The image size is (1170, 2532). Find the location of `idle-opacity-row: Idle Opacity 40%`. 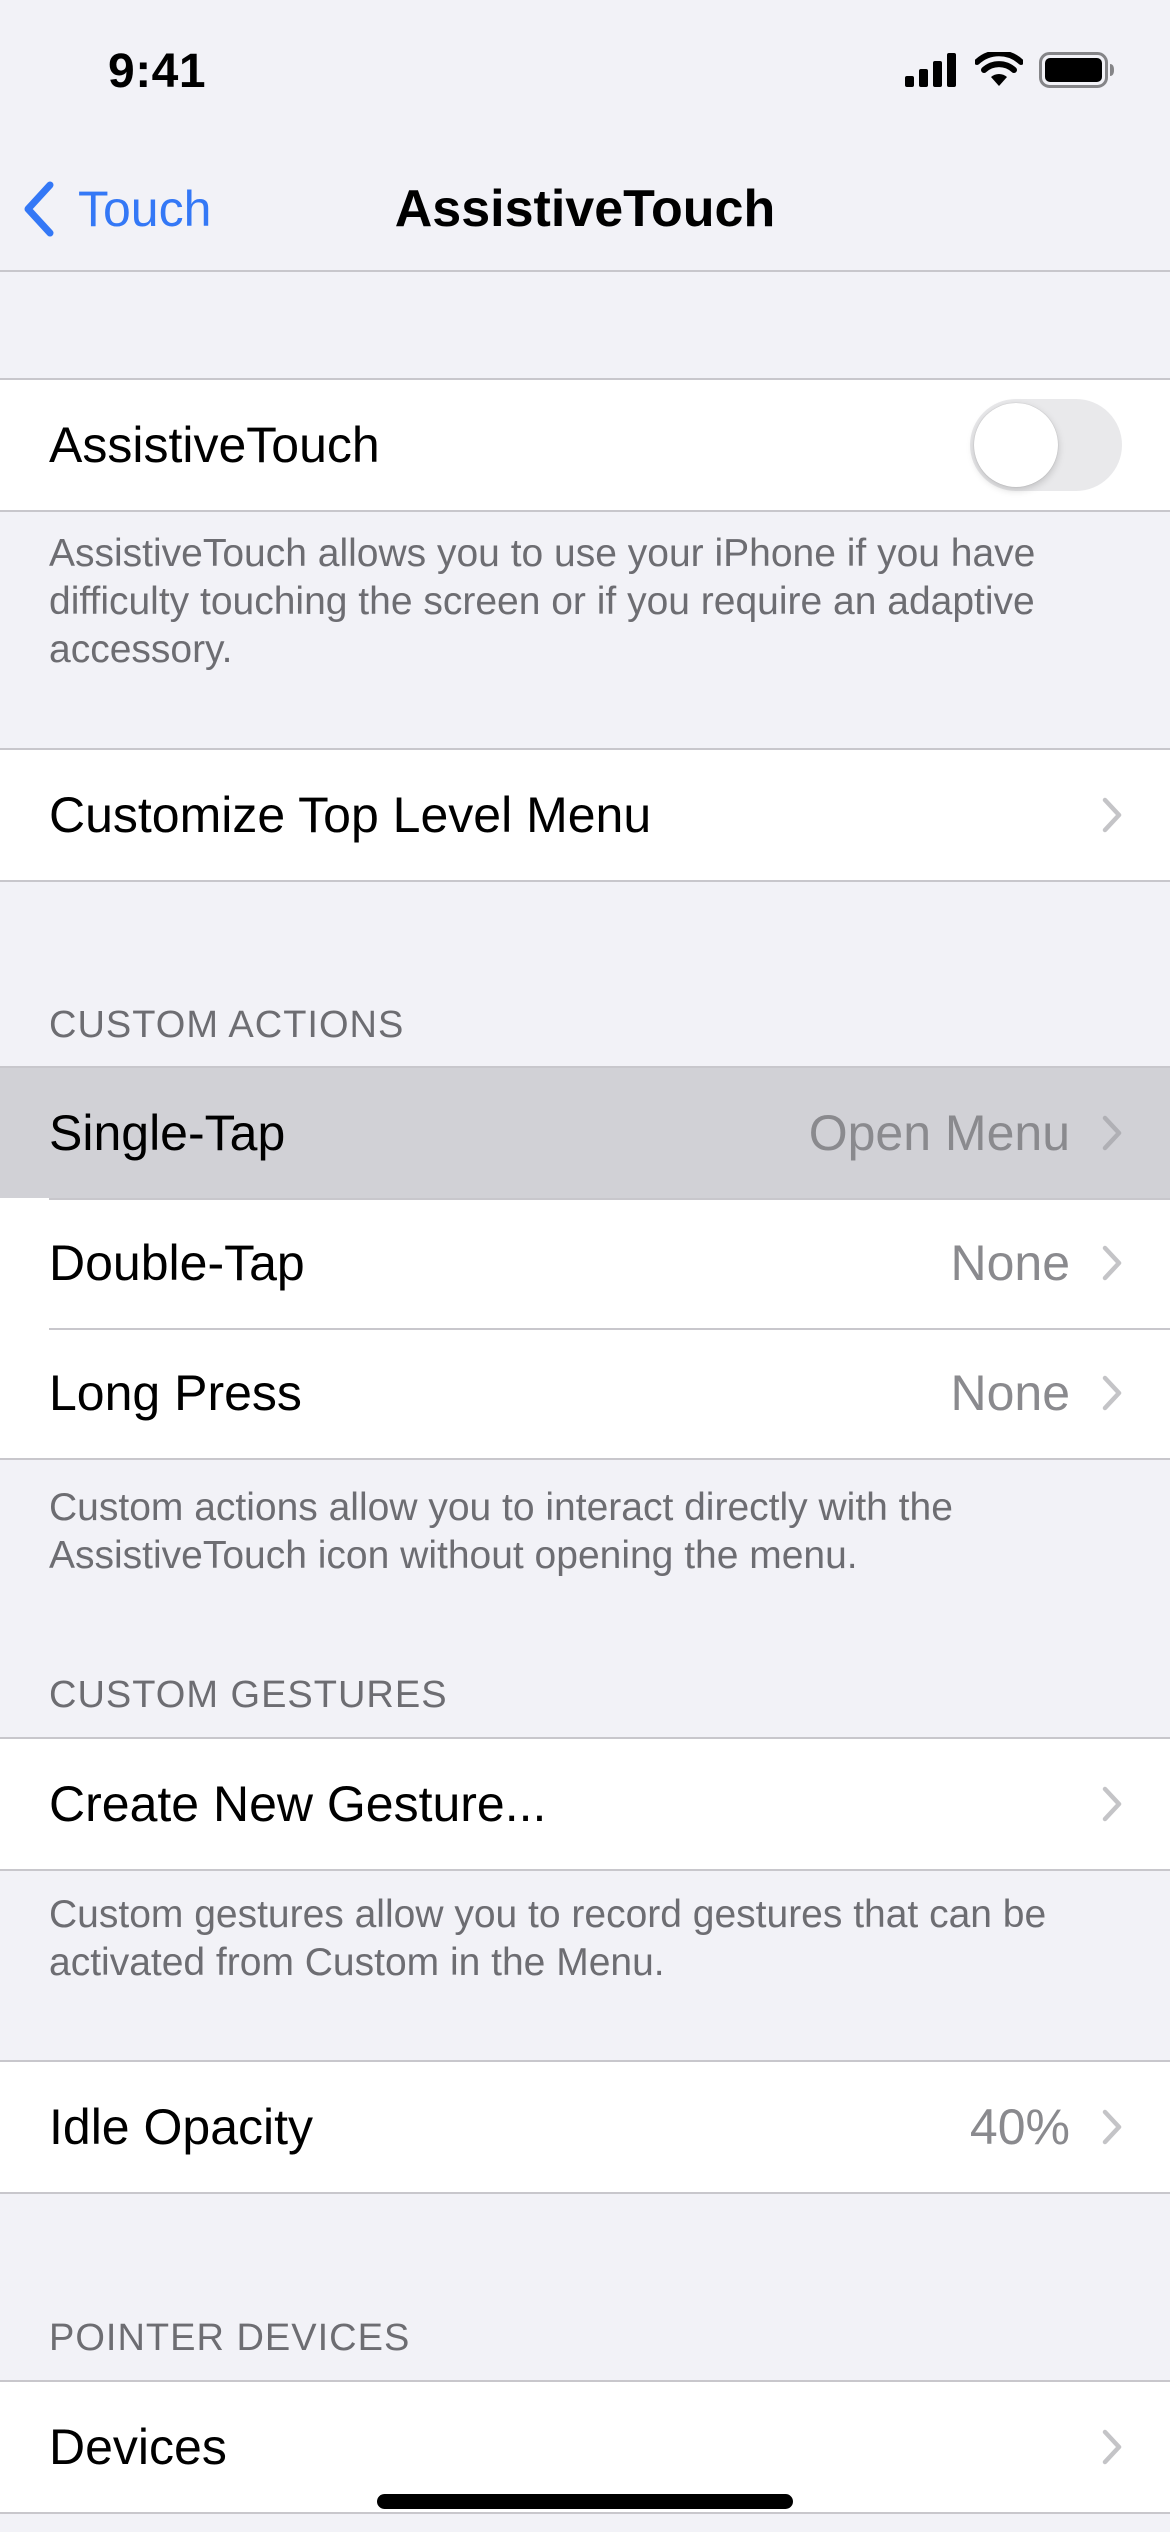

idle-opacity-row: Idle Opacity 40% is located at coordinates (585, 2127).